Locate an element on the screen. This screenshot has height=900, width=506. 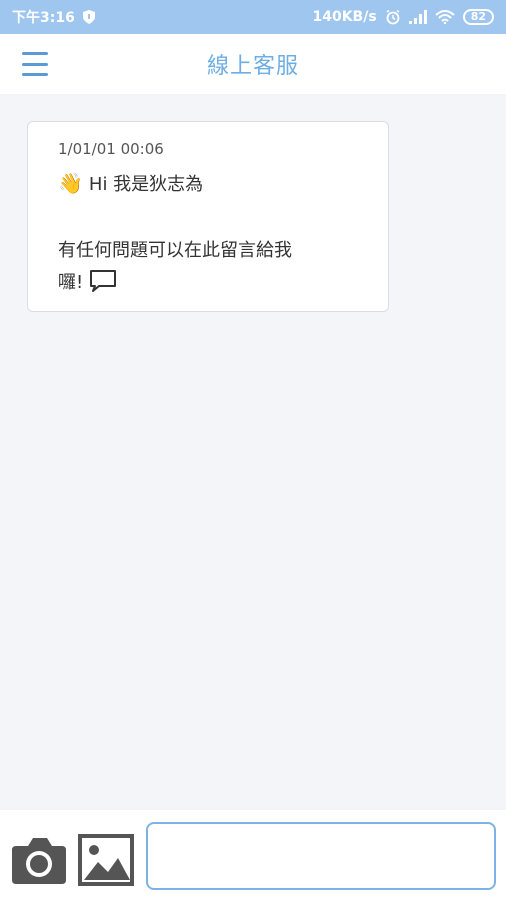
composer-bar is located at coordinates (253, 855).